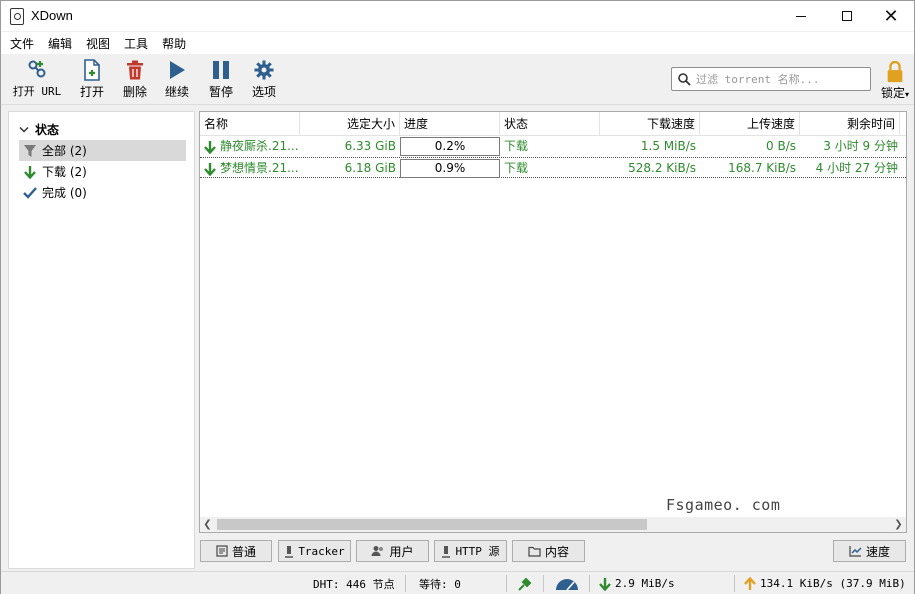 This screenshot has width=915, height=594. Describe the element at coordinates (550, 124) in the screenshot. I see `column-header-status: 状态` at that location.